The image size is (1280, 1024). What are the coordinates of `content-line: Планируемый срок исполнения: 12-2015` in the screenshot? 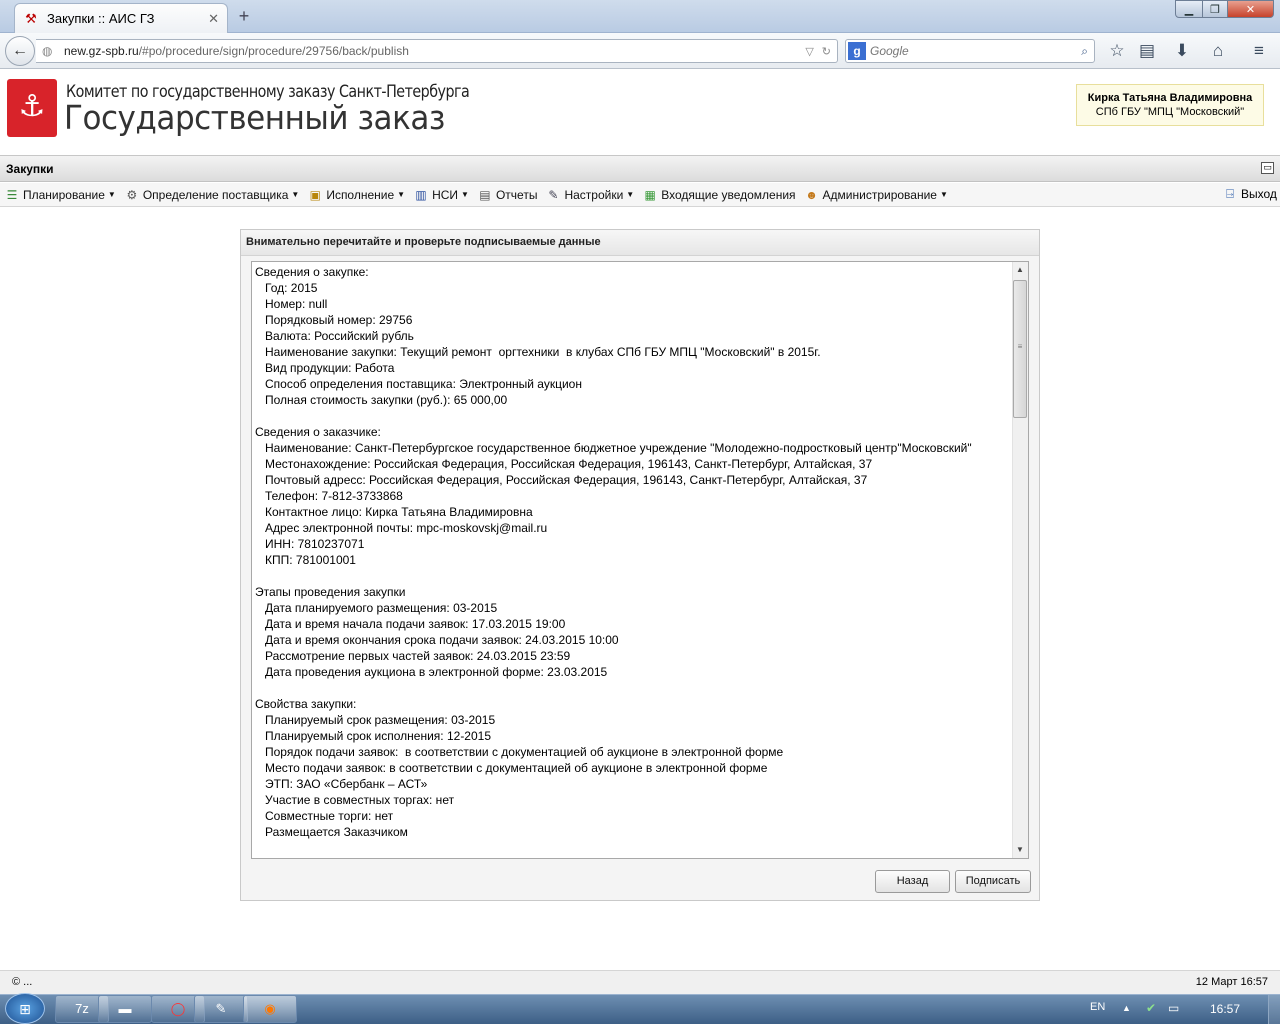 It's located at (373, 736).